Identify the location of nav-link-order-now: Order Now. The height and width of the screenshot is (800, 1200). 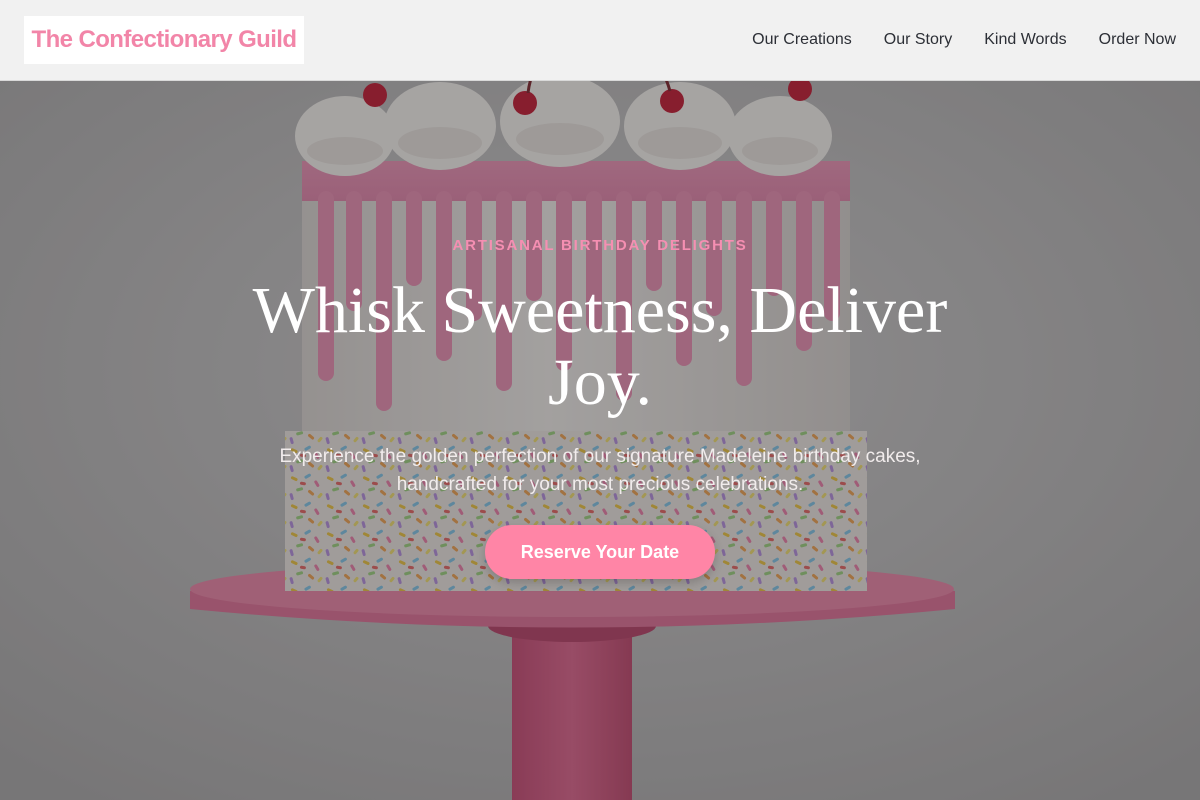
(1137, 40).